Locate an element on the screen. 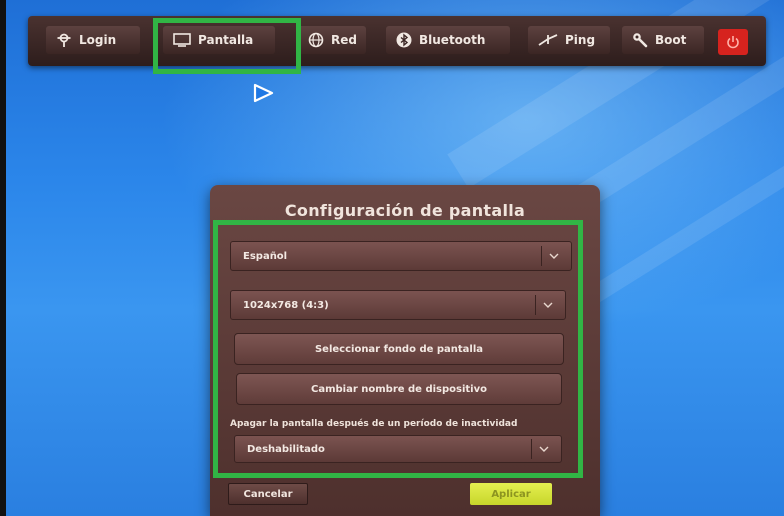 The height and width of the screenshot is (516, 784). login-button: Login is located at coordinates (93, 40).